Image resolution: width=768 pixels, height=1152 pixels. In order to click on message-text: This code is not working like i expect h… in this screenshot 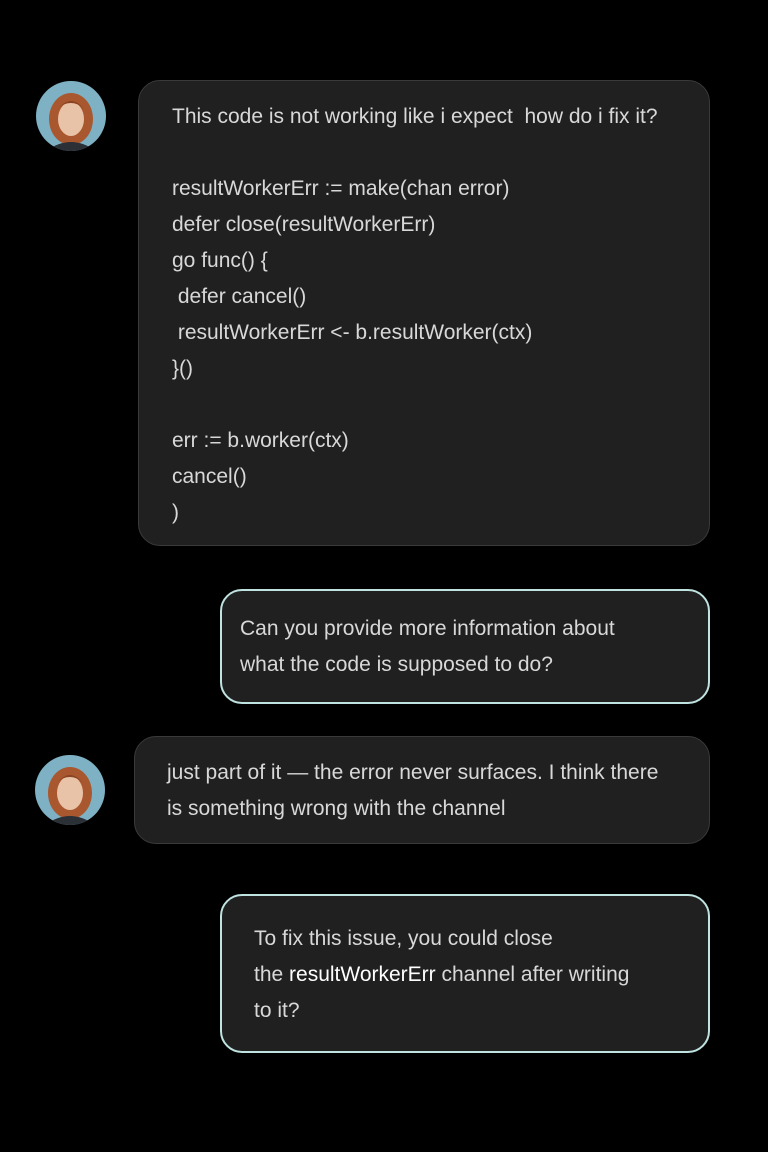, I will do `click(415, 116)`.